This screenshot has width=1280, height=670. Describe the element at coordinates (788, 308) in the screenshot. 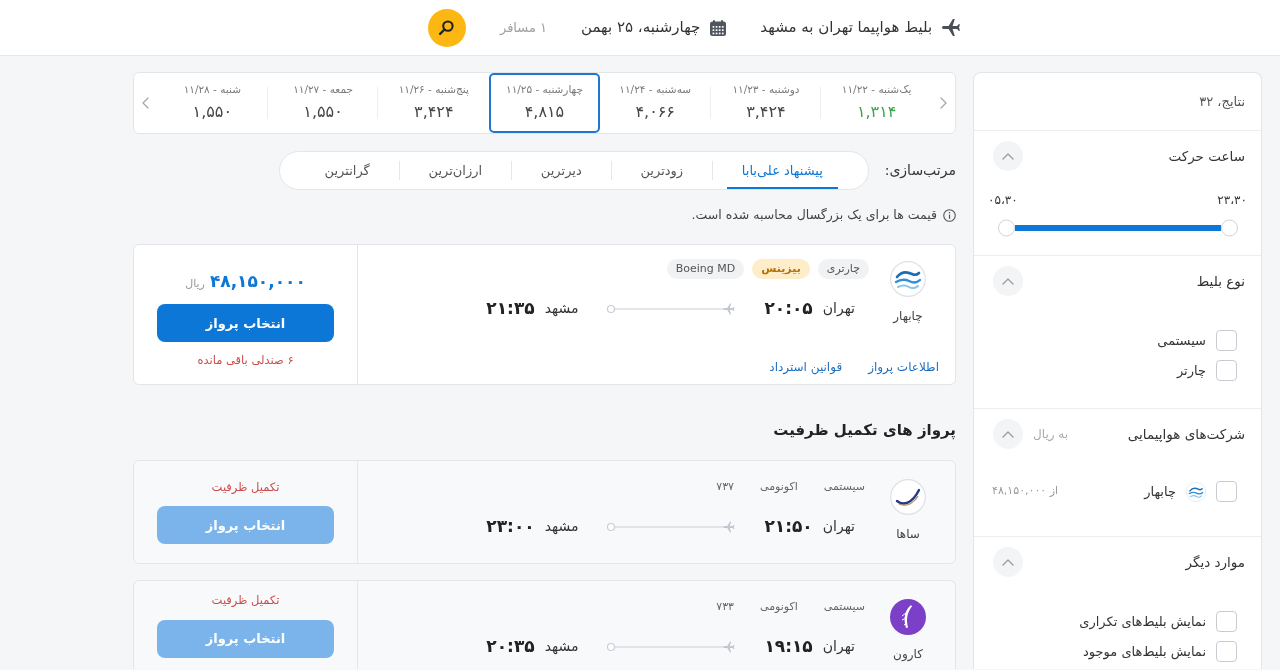

I see `departure-time: ۲۰:۰۵` at that location.